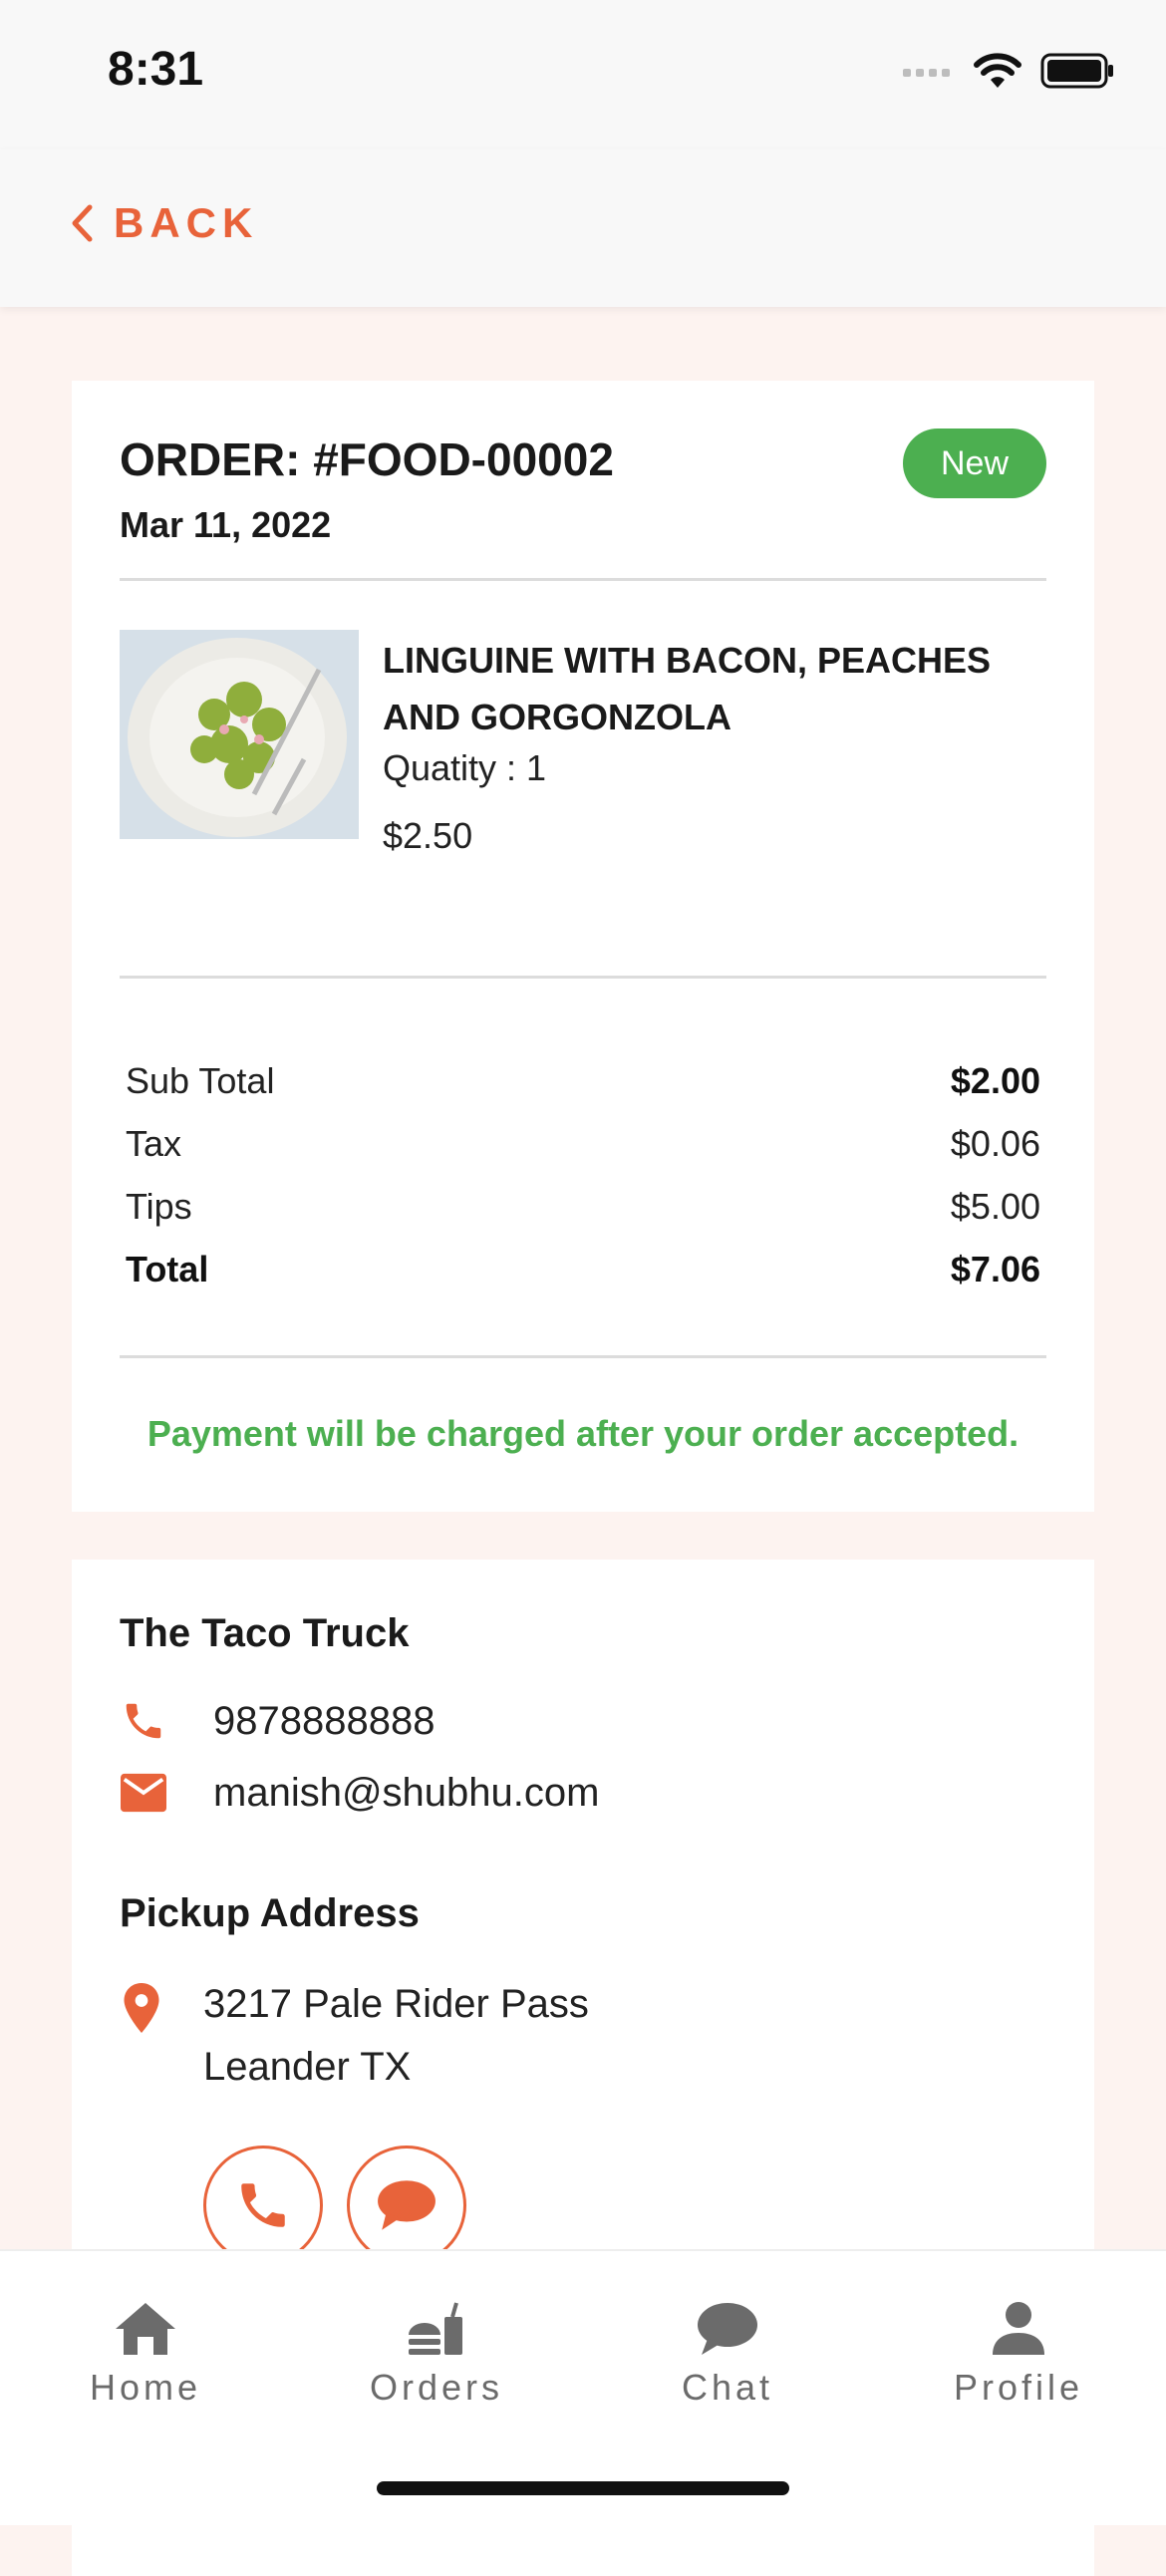  I want to click on tab-chat: Chat, so click(728, 2355).